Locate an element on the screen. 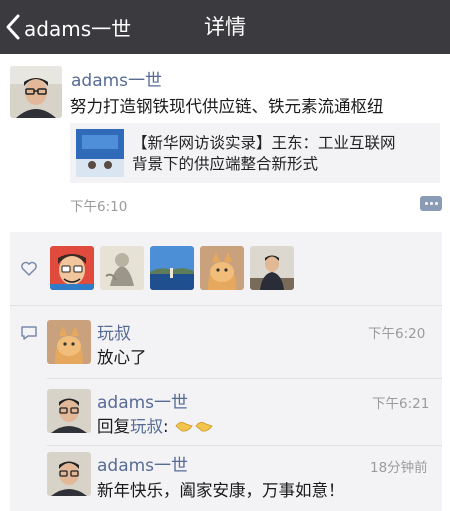  handshake-emoji-icon is located at coordinates (194, 427).